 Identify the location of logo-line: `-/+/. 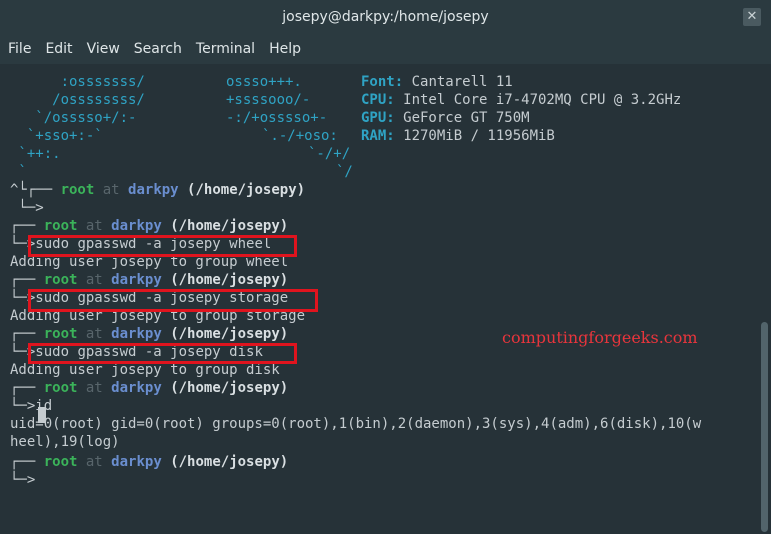
(329, 154).